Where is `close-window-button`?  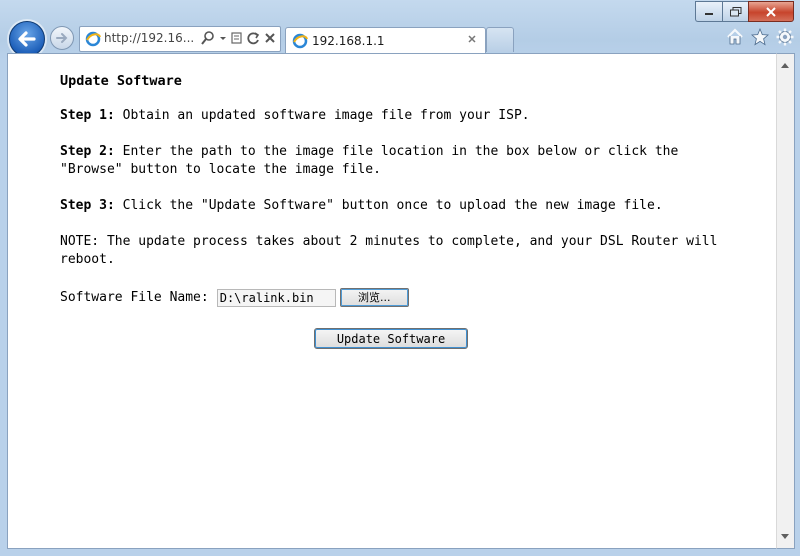
close-window-button is located at coordinates (771, 11).